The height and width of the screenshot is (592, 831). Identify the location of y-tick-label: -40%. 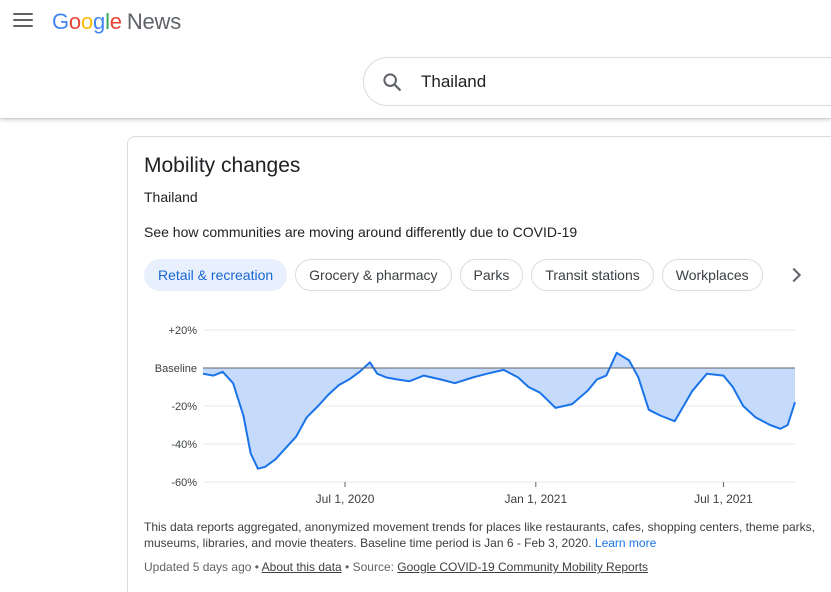
(184, 445).